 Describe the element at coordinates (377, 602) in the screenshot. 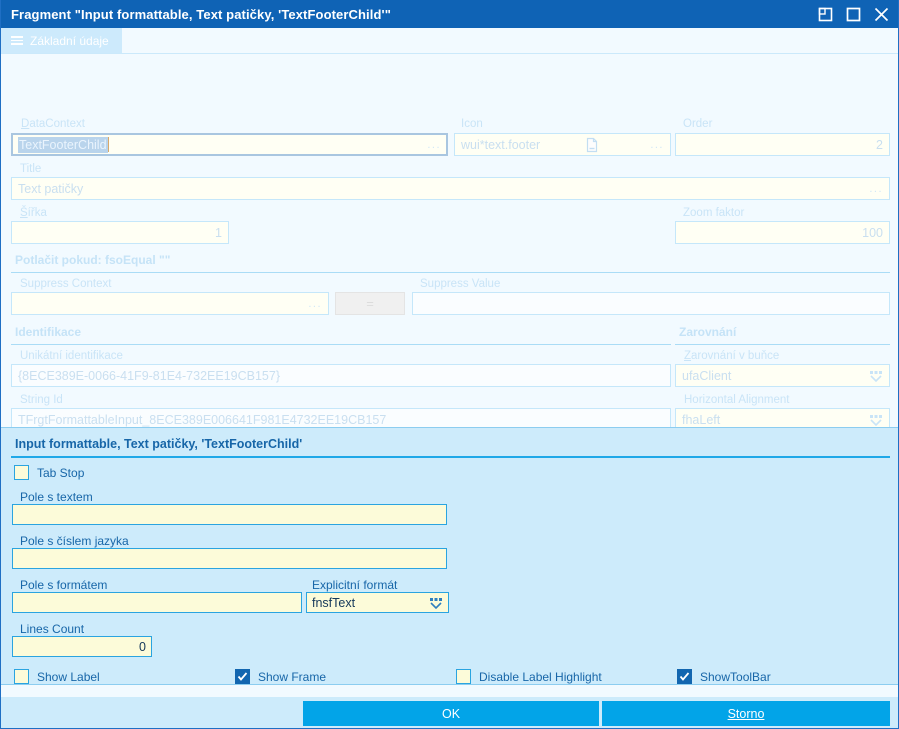

I see `explicitni-format-select: fnsfText` at that location.